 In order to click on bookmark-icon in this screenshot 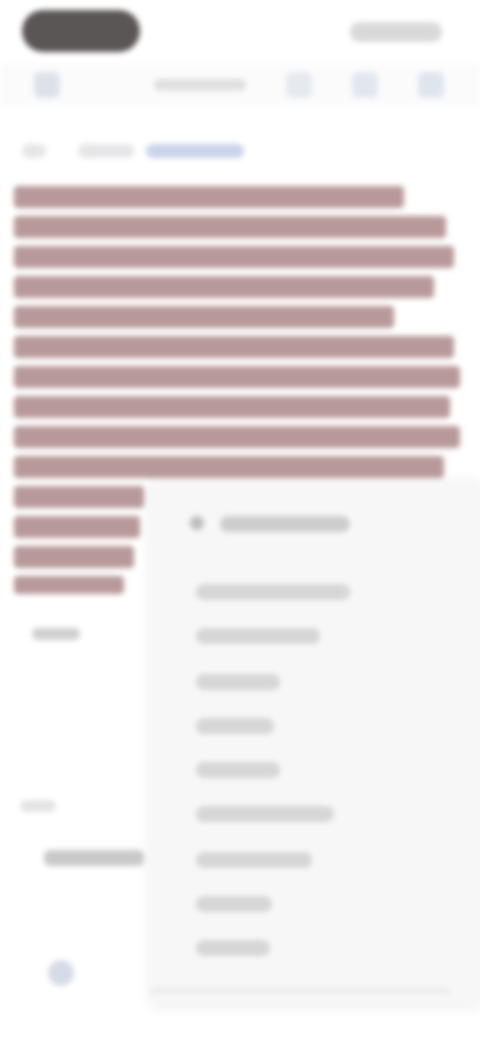, I will do `click(365, 85)`.